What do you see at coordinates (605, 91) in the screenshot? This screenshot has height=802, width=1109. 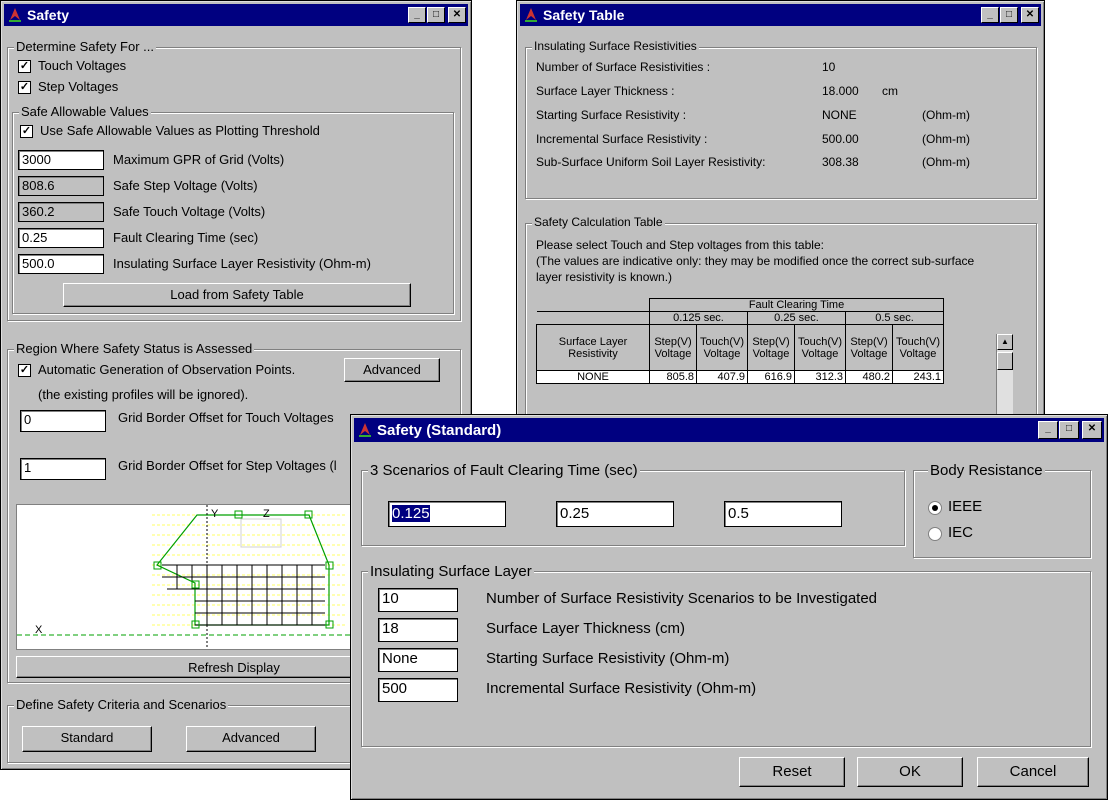 I see `info-label: Surface Layer Thickness :` at bounding box center [605, 91].